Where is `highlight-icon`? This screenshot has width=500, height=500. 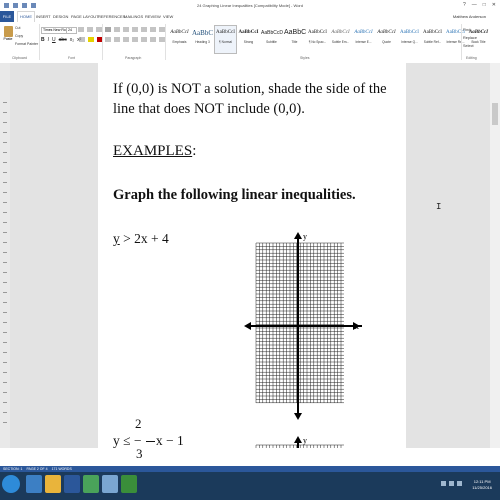
highlight-icon is located at coordinates (91, 39).